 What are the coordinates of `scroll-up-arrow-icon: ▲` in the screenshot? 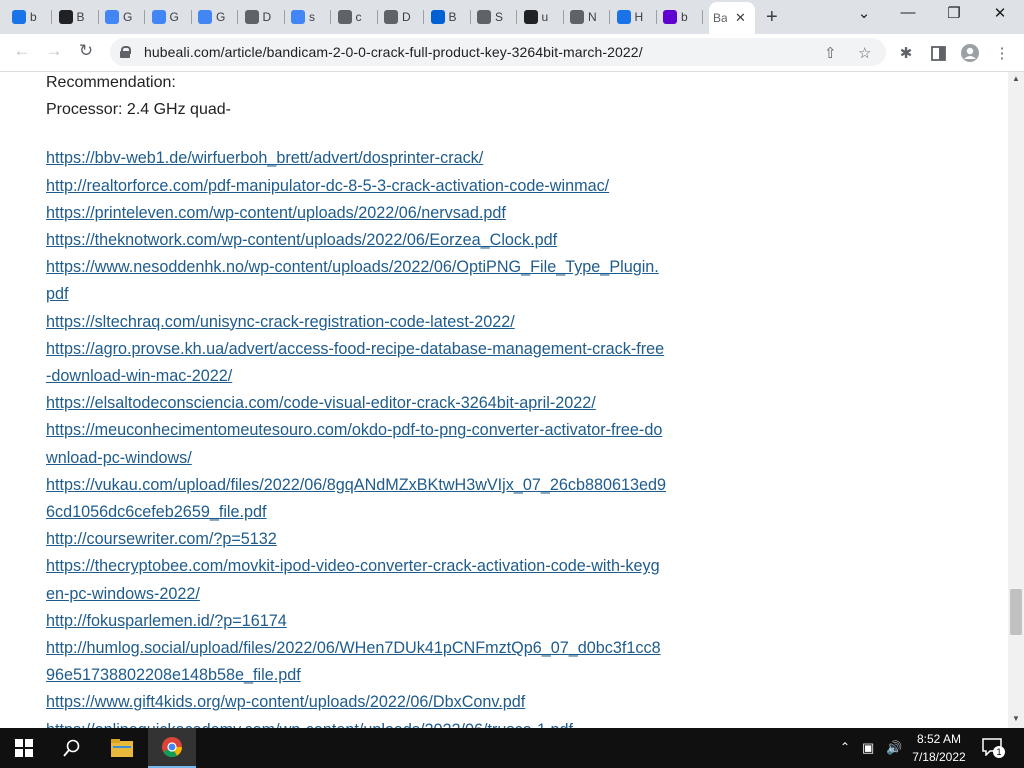 It's located at (1016, 78).